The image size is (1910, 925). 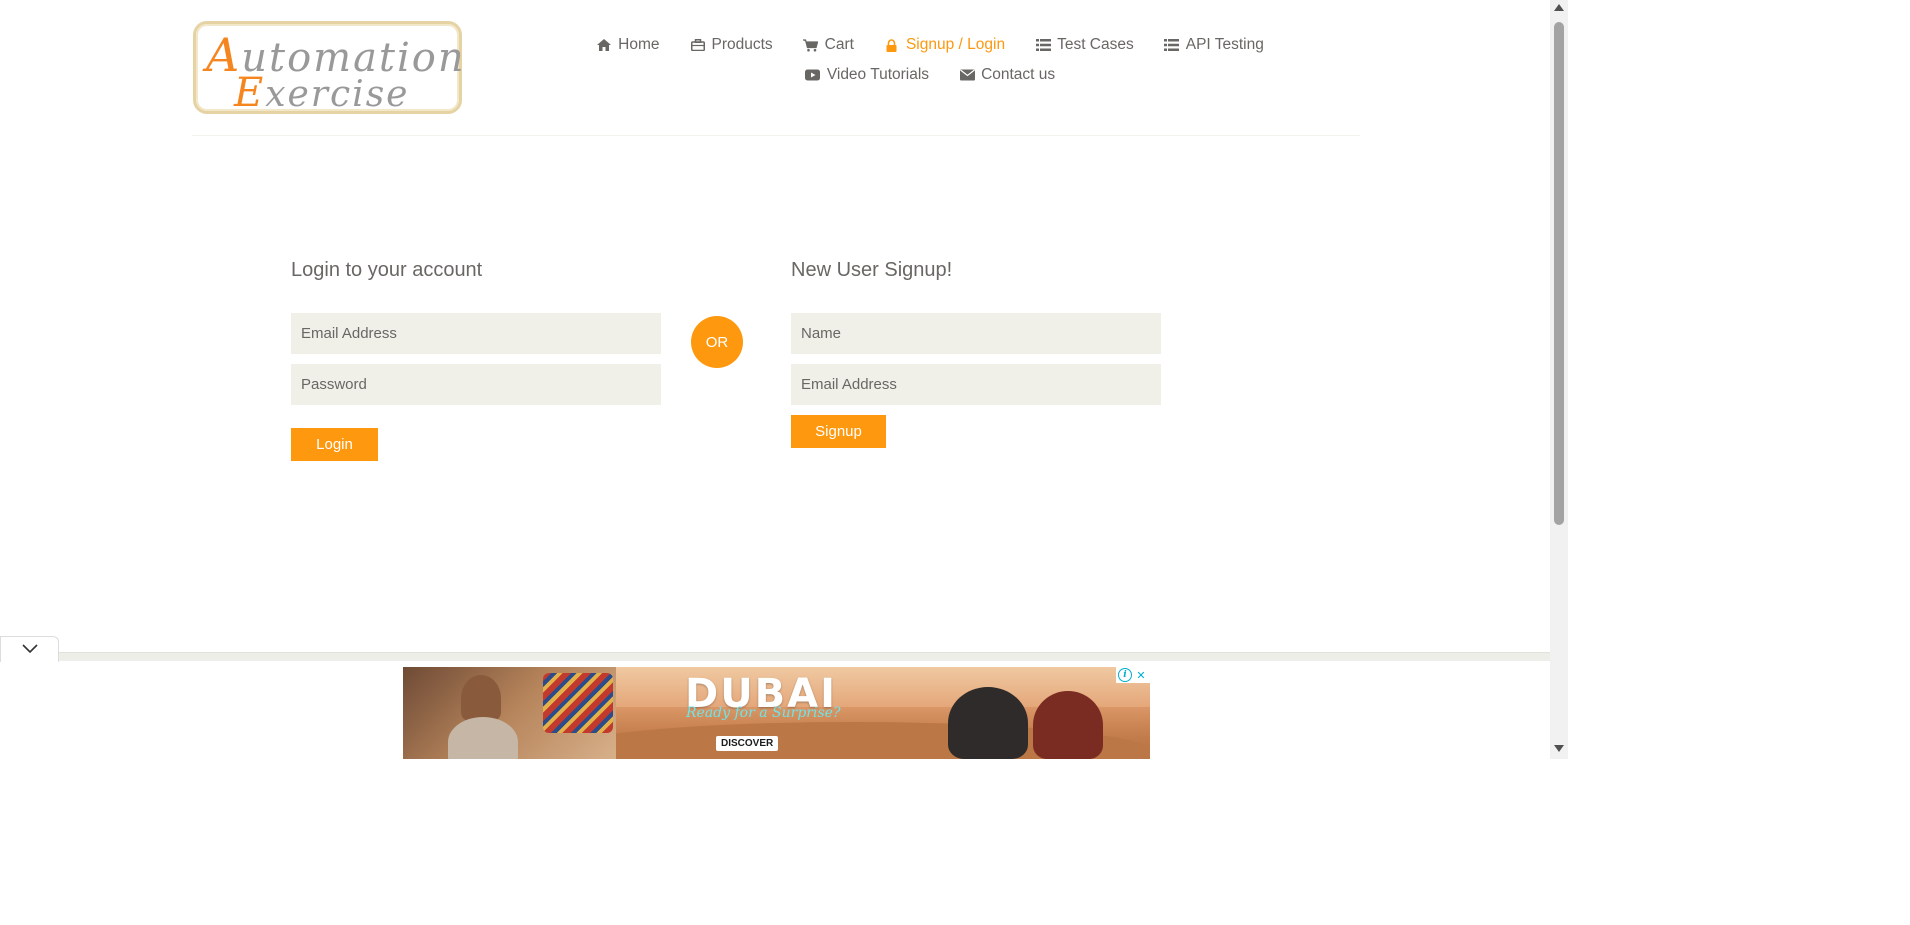 I want to click on or-divider: OR, so click(x=717, y=342).